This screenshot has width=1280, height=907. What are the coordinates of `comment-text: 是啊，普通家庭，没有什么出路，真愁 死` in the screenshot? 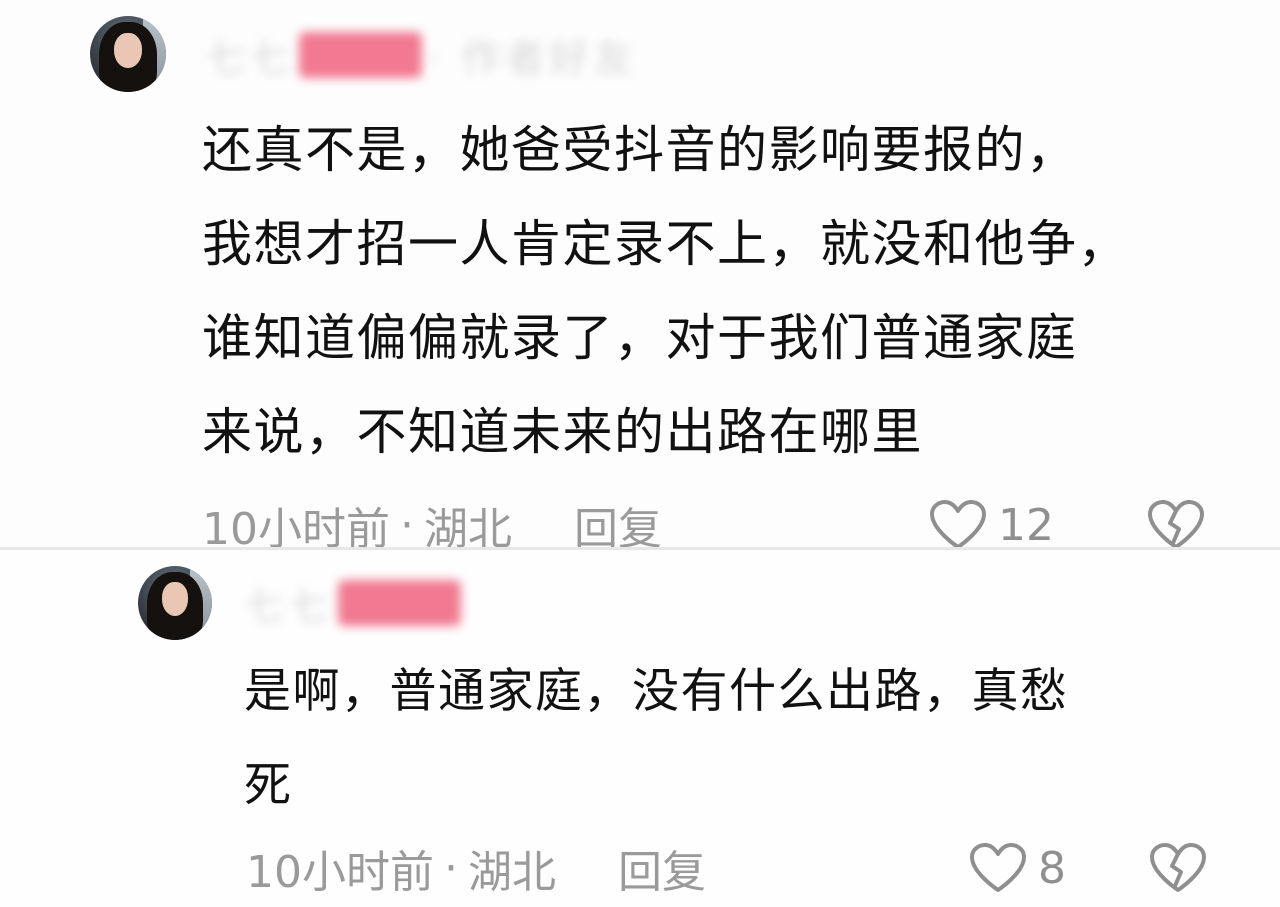 It's located at (656, 738).